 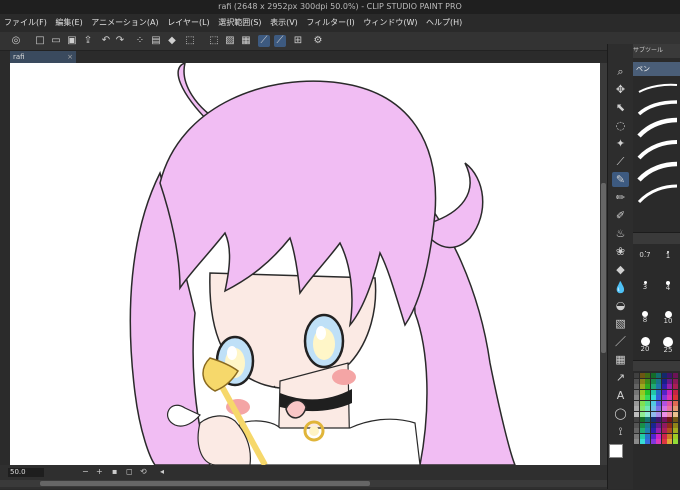 I want to click on deselect-icon: ⬚, so click(x=214, y=41).